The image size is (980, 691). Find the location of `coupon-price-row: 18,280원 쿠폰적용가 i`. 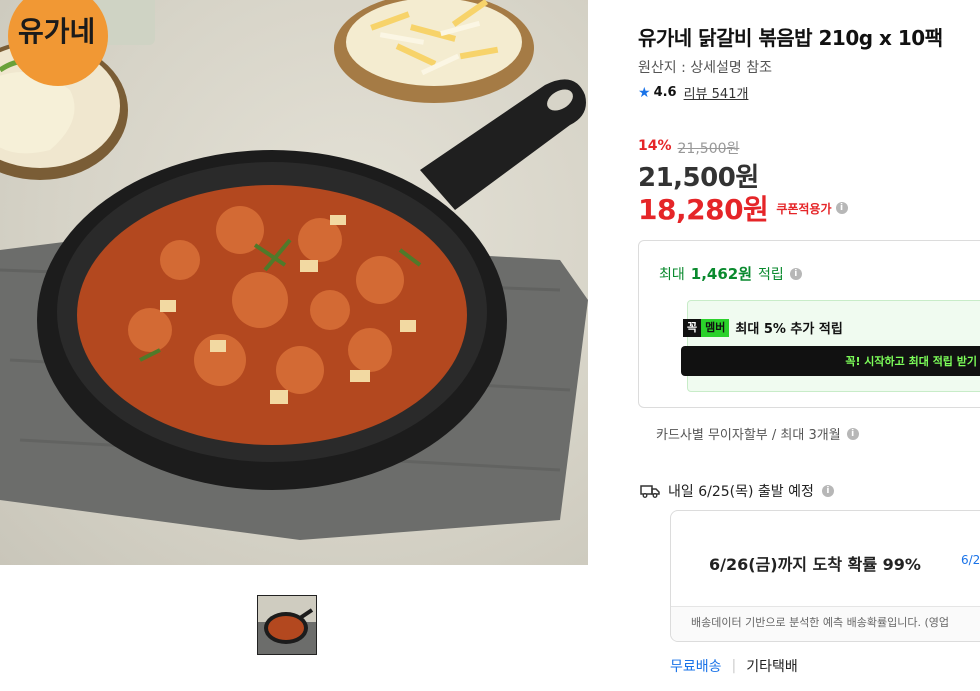

coupon-price-row: 18,280원 쿠폰적용가 i is located at coordinates (743, 208).